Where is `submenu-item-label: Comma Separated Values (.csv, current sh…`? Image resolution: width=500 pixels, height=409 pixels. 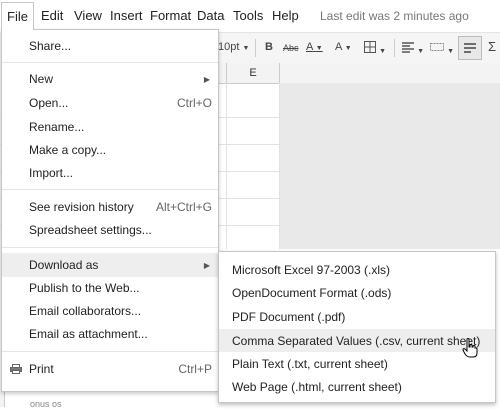 submenu-item-label: Comma Separated Values (.csv, current sh… is located at coordinates (356, 340).